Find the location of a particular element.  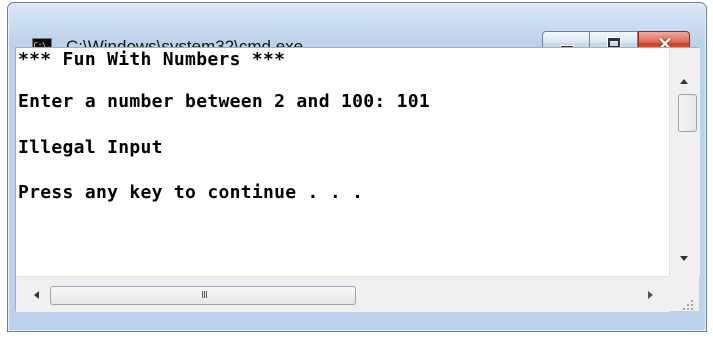

vertical-scroll-thumb is located at coordinates (687, 113).